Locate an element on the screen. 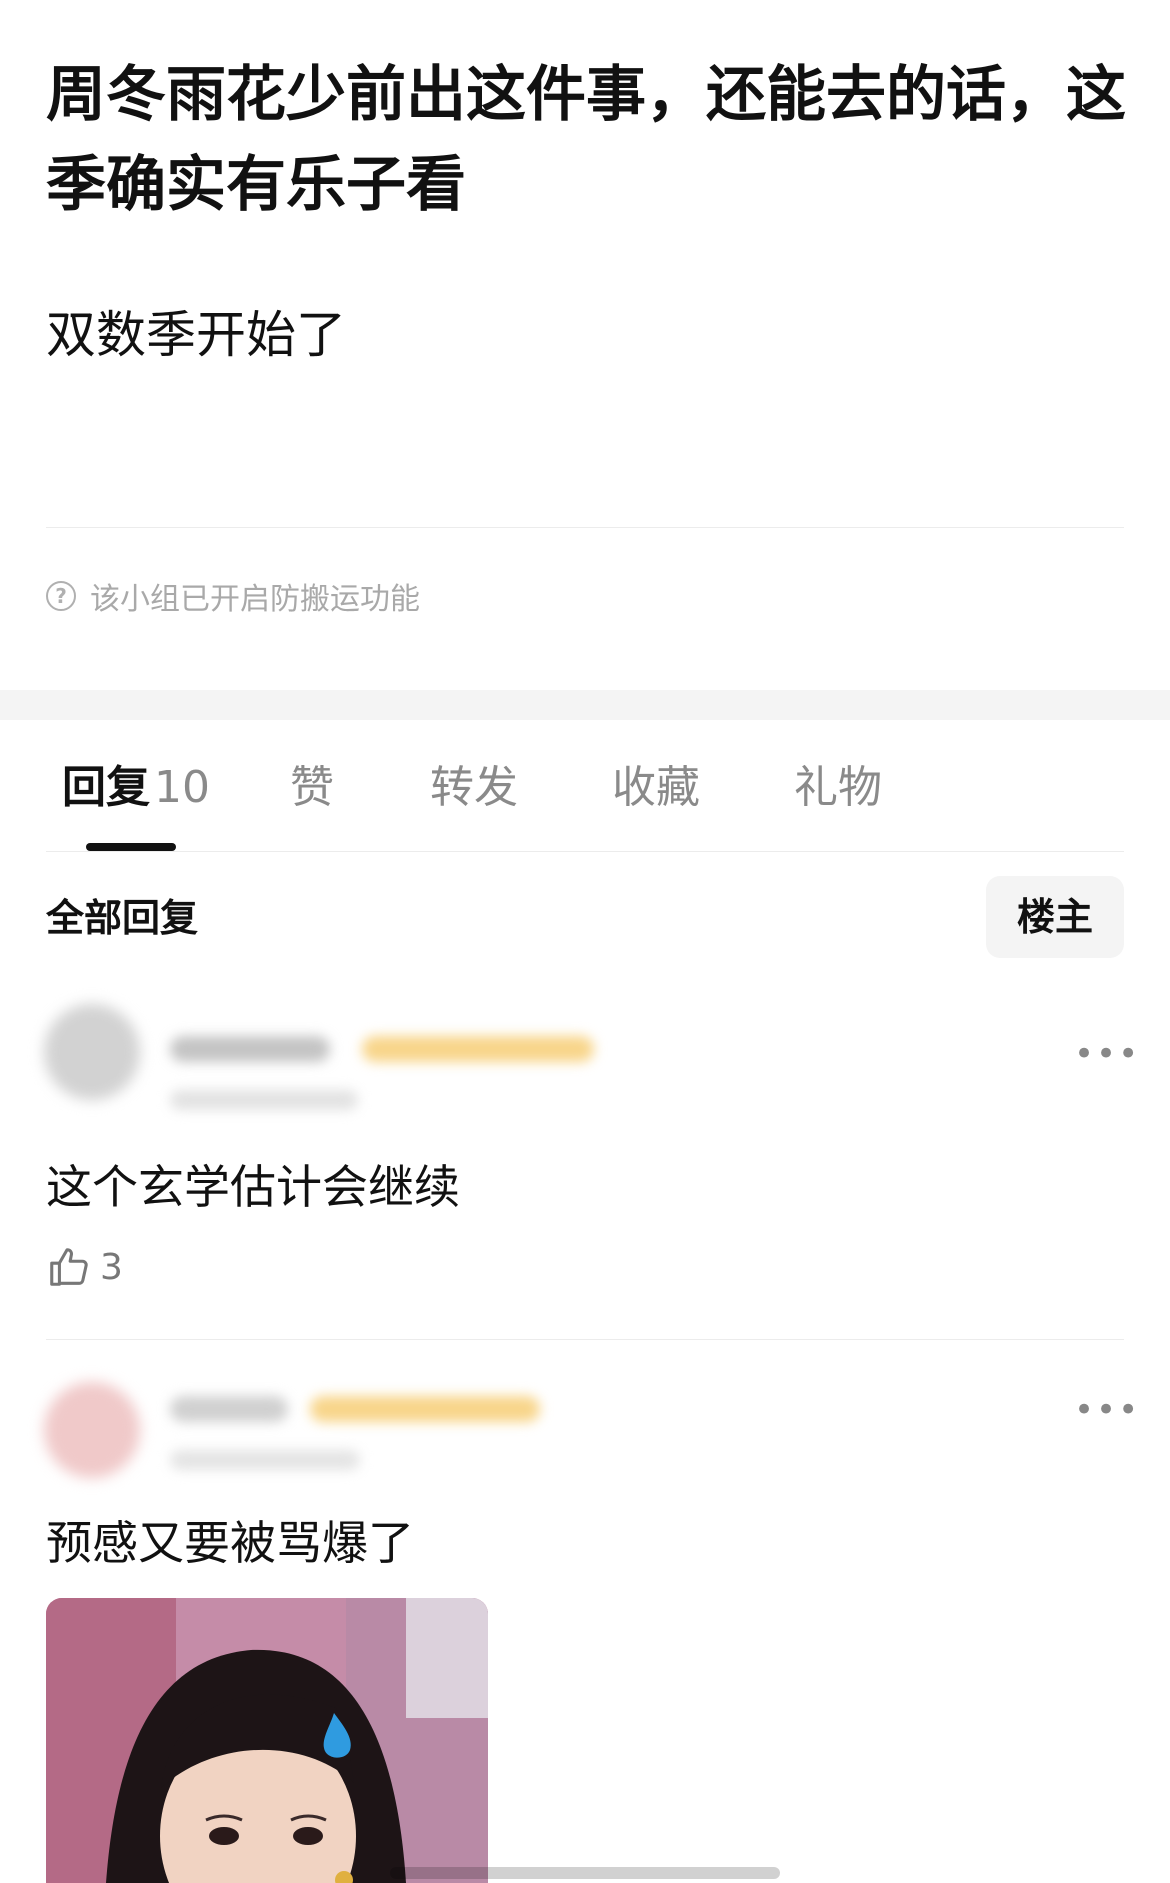 The image size is (1170, 1883). comment-text: 这个玄学估计会继续 is located at coordinates (253, 1187).